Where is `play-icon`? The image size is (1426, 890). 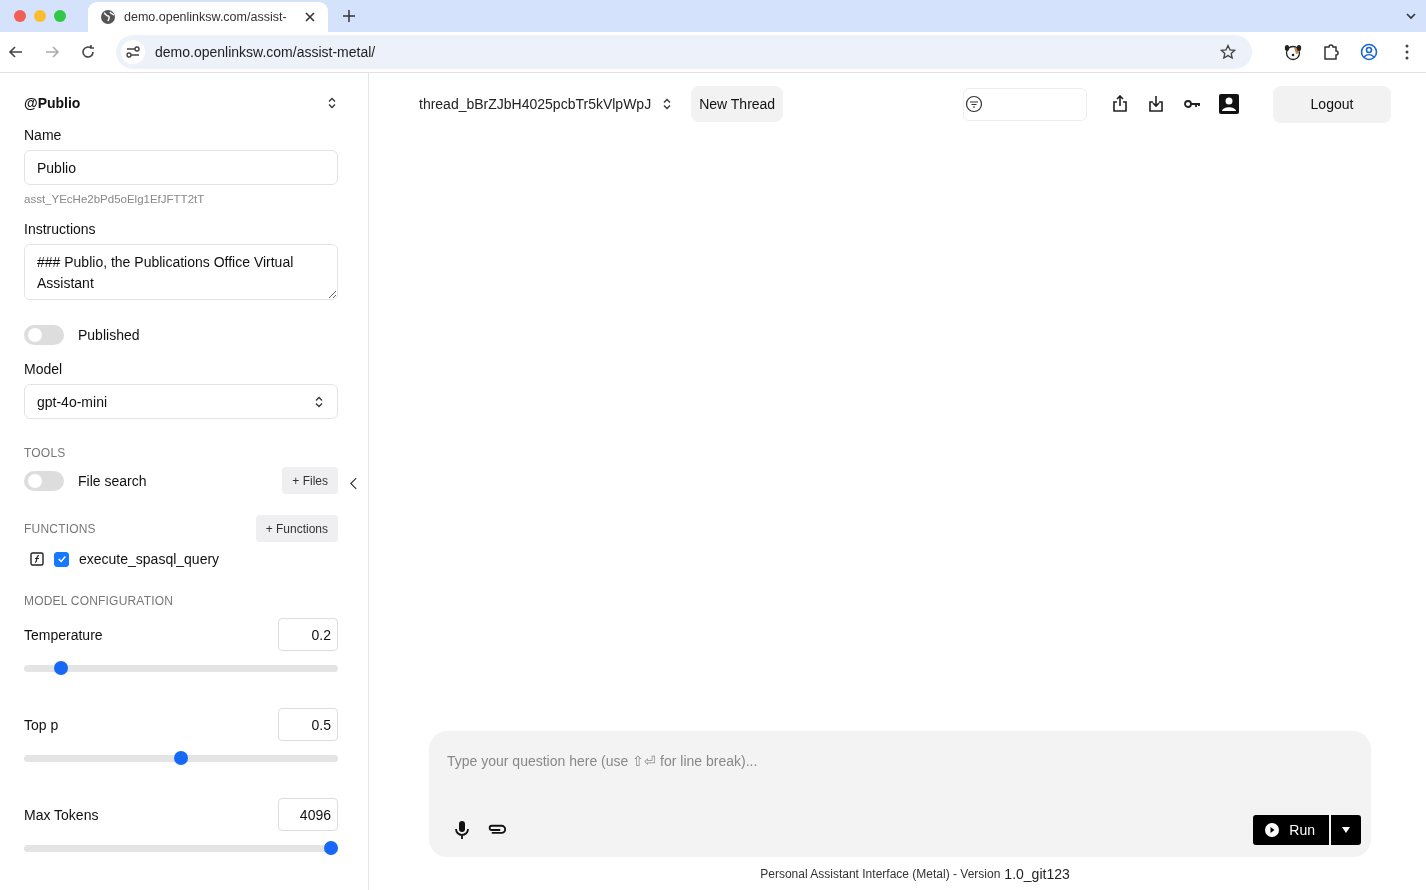 play-icon is located at coordinates (1272, 830).